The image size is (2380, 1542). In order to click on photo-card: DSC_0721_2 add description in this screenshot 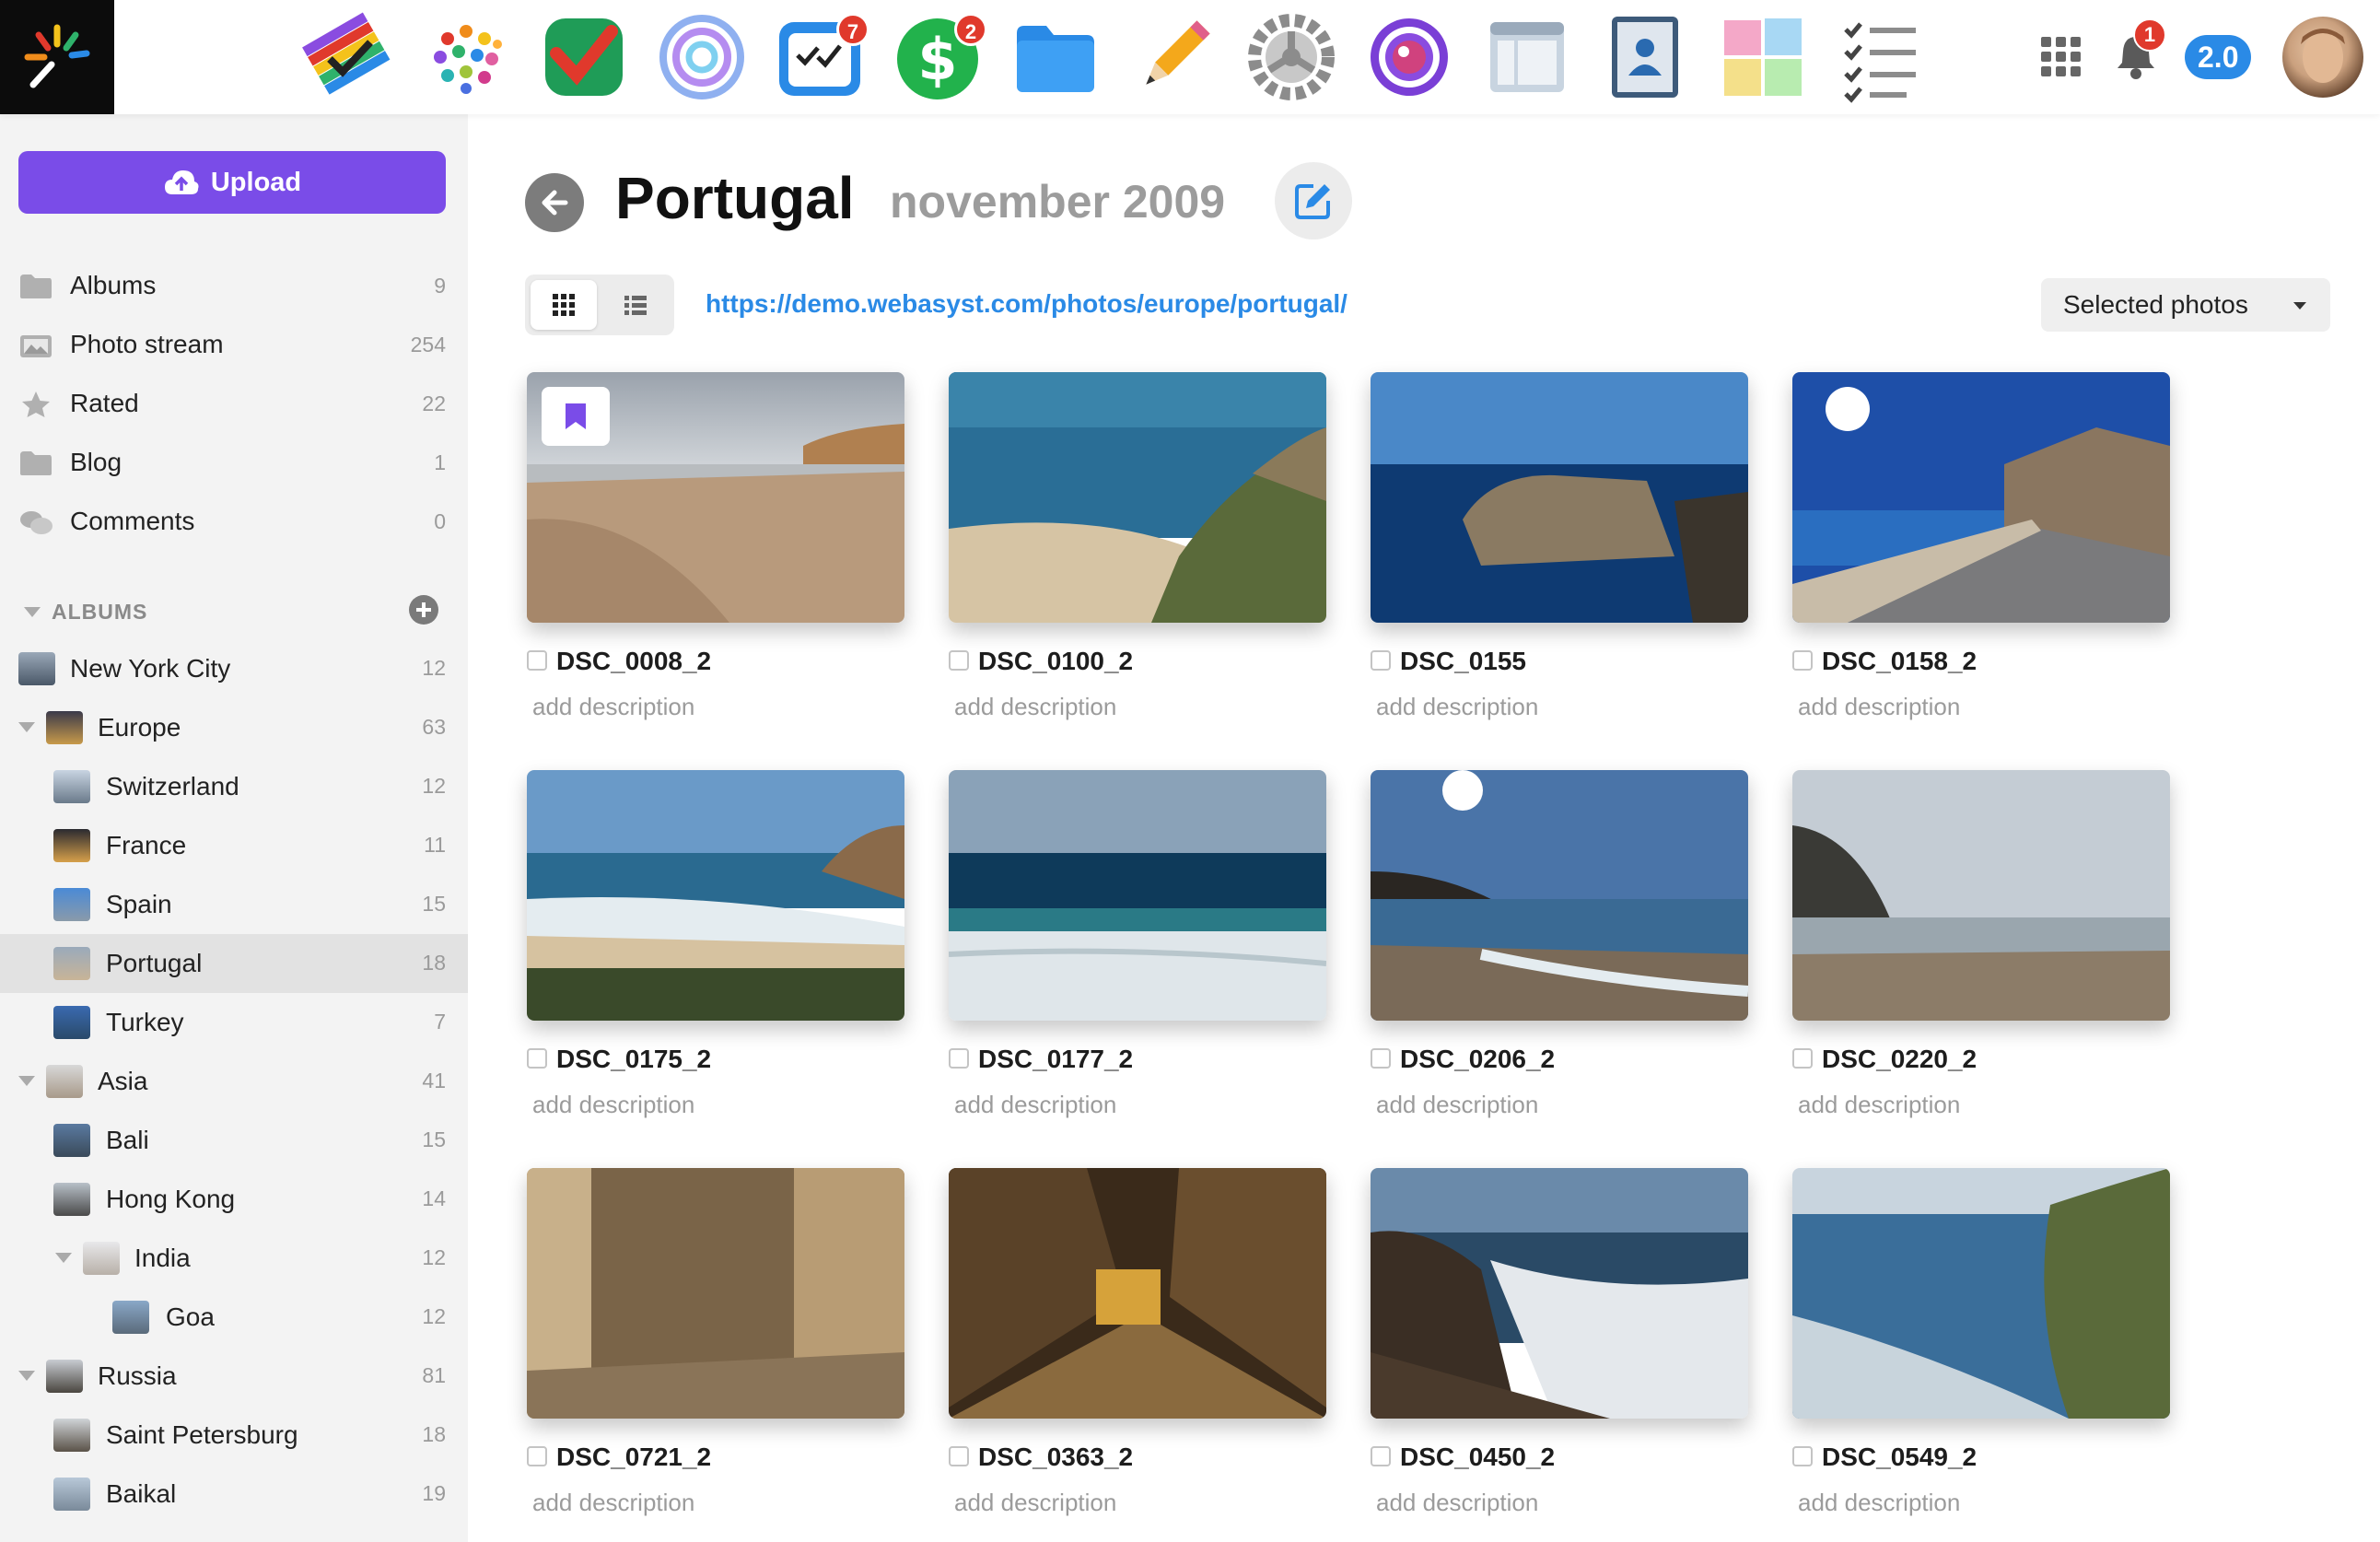, I will do `click(715, 1342)`.